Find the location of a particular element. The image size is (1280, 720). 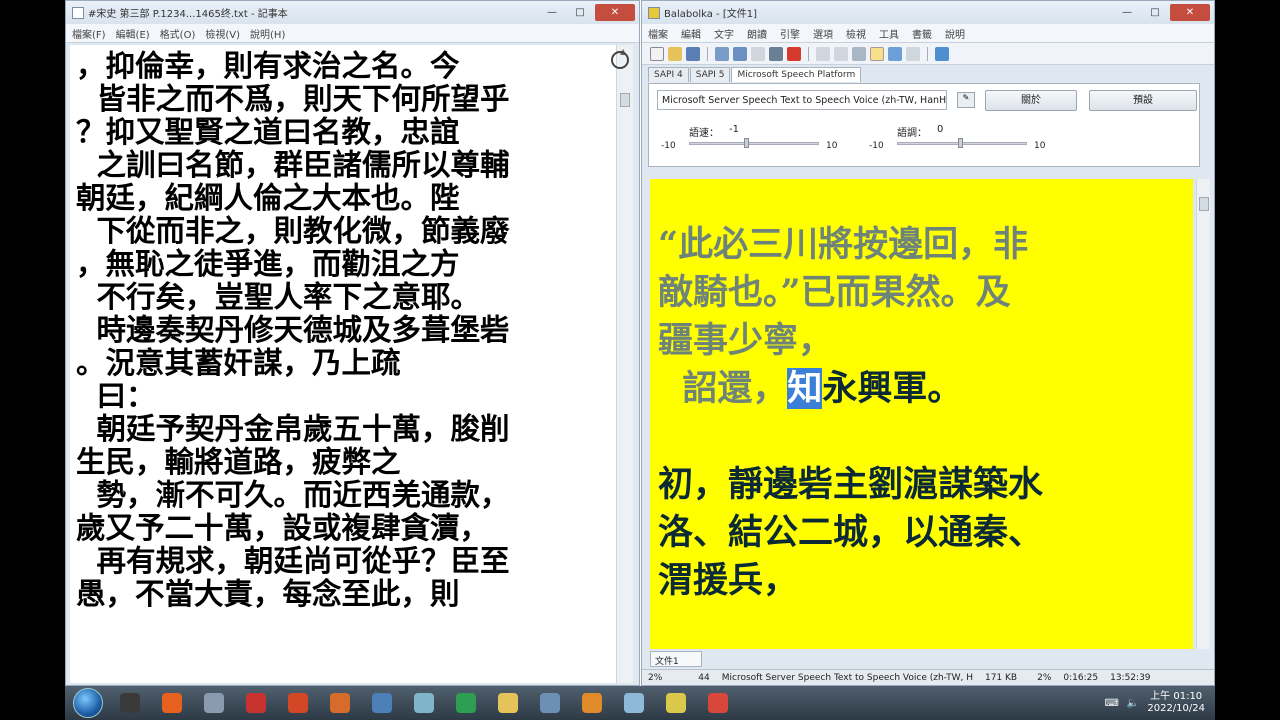

menu-engine: 引擎 is located at coordinates (790, 33).